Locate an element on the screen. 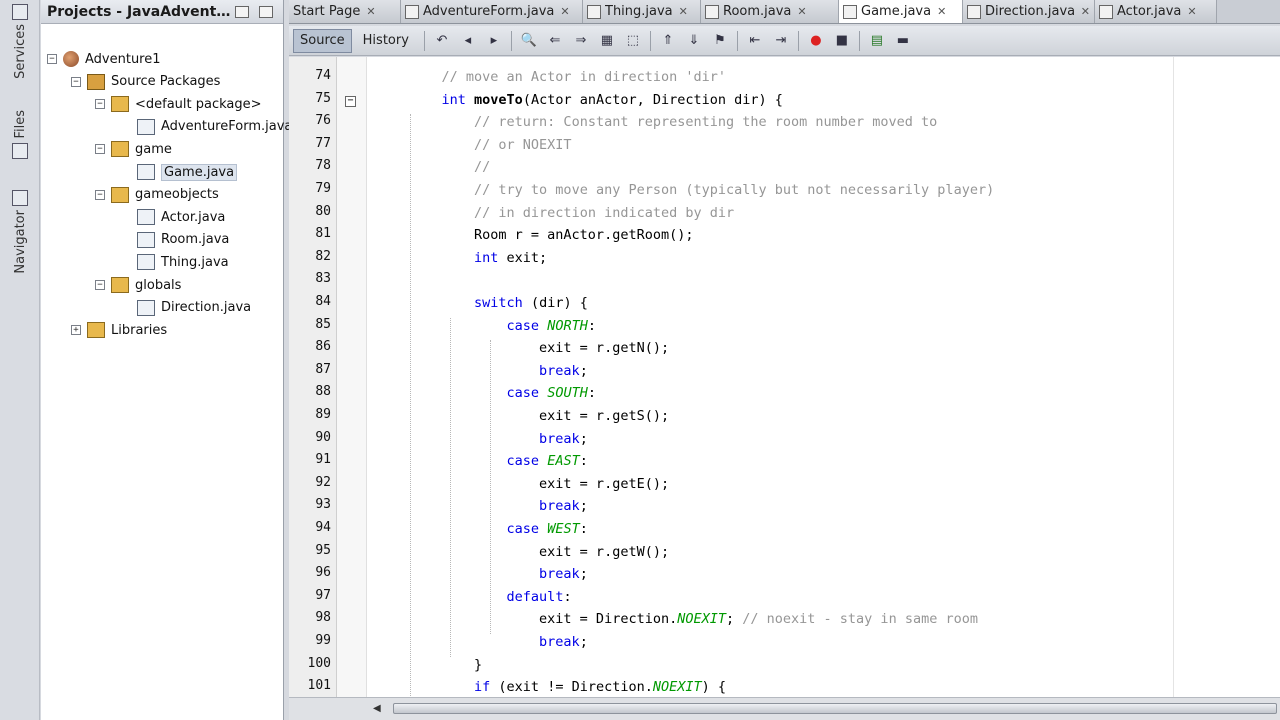 Image resolution: width=1280 pixels, height=720 pixels. tab-label: Thing.java is located at coordinates (639, 11).